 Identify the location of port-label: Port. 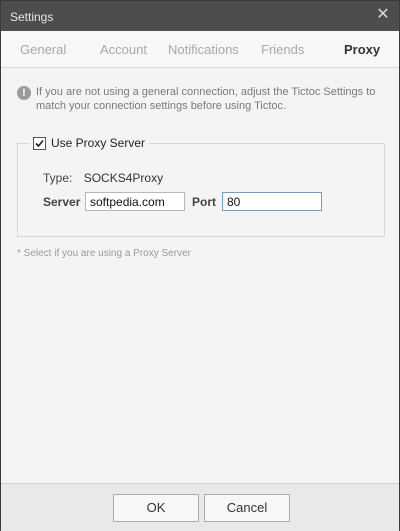
(204, 202).